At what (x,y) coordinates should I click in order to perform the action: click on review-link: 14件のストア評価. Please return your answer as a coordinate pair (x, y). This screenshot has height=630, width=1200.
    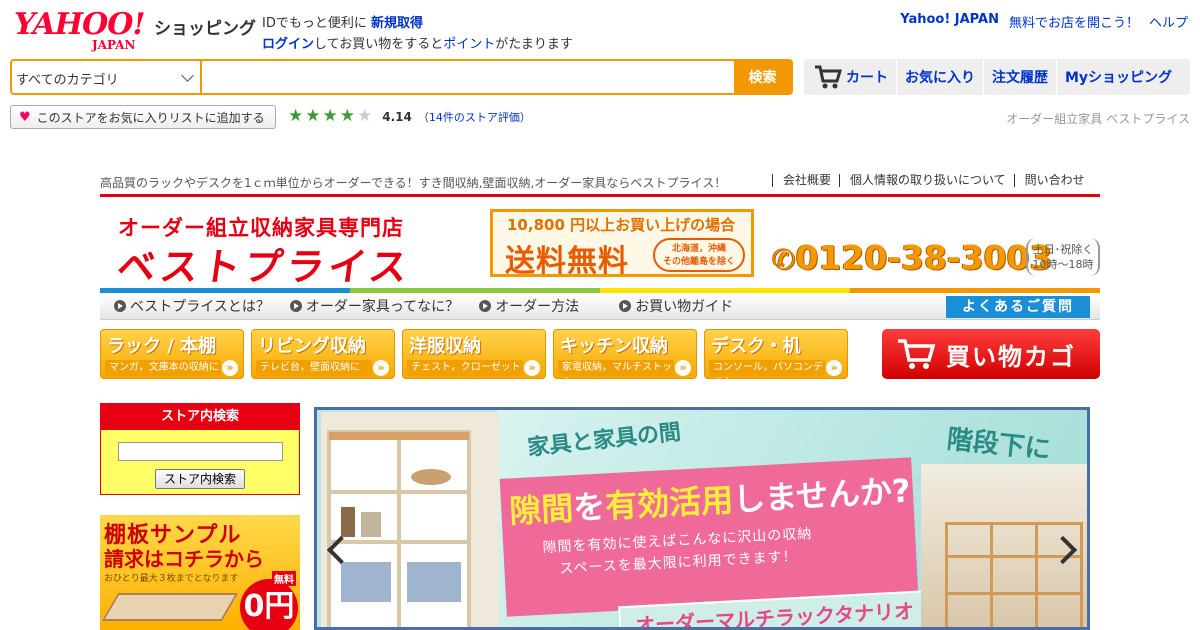
    Looking at the image, I should click on (474, 117).